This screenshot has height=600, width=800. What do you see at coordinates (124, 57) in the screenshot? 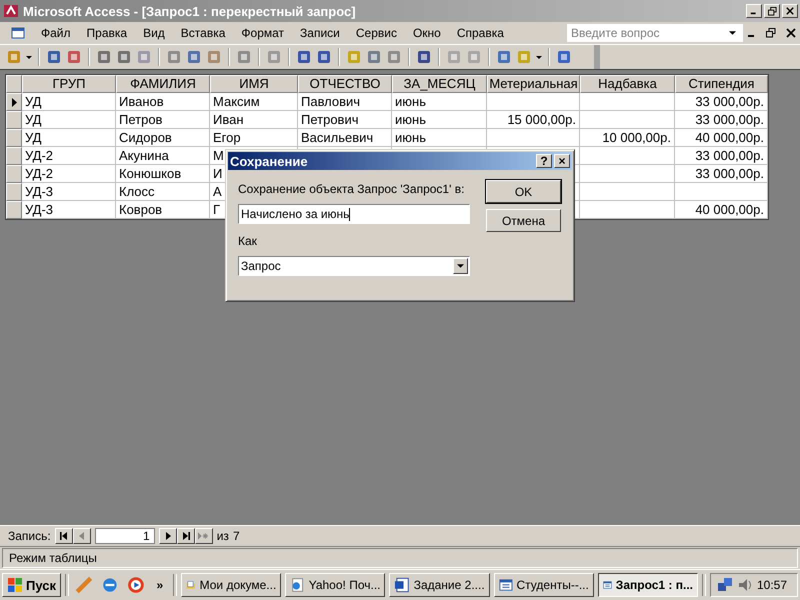
I see `print-preview-icon` at bounding box center [124, 57].